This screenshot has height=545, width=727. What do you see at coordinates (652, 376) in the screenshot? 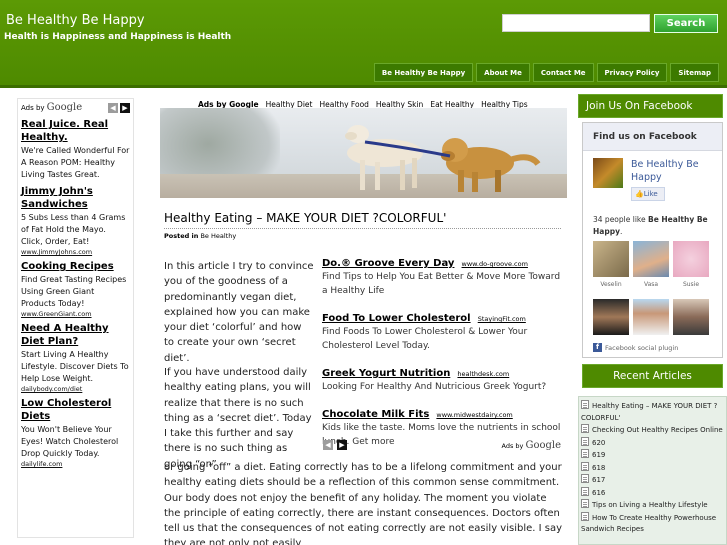
I see `recent-articles-header: Recent Articles` at bounding box center [652, 376].